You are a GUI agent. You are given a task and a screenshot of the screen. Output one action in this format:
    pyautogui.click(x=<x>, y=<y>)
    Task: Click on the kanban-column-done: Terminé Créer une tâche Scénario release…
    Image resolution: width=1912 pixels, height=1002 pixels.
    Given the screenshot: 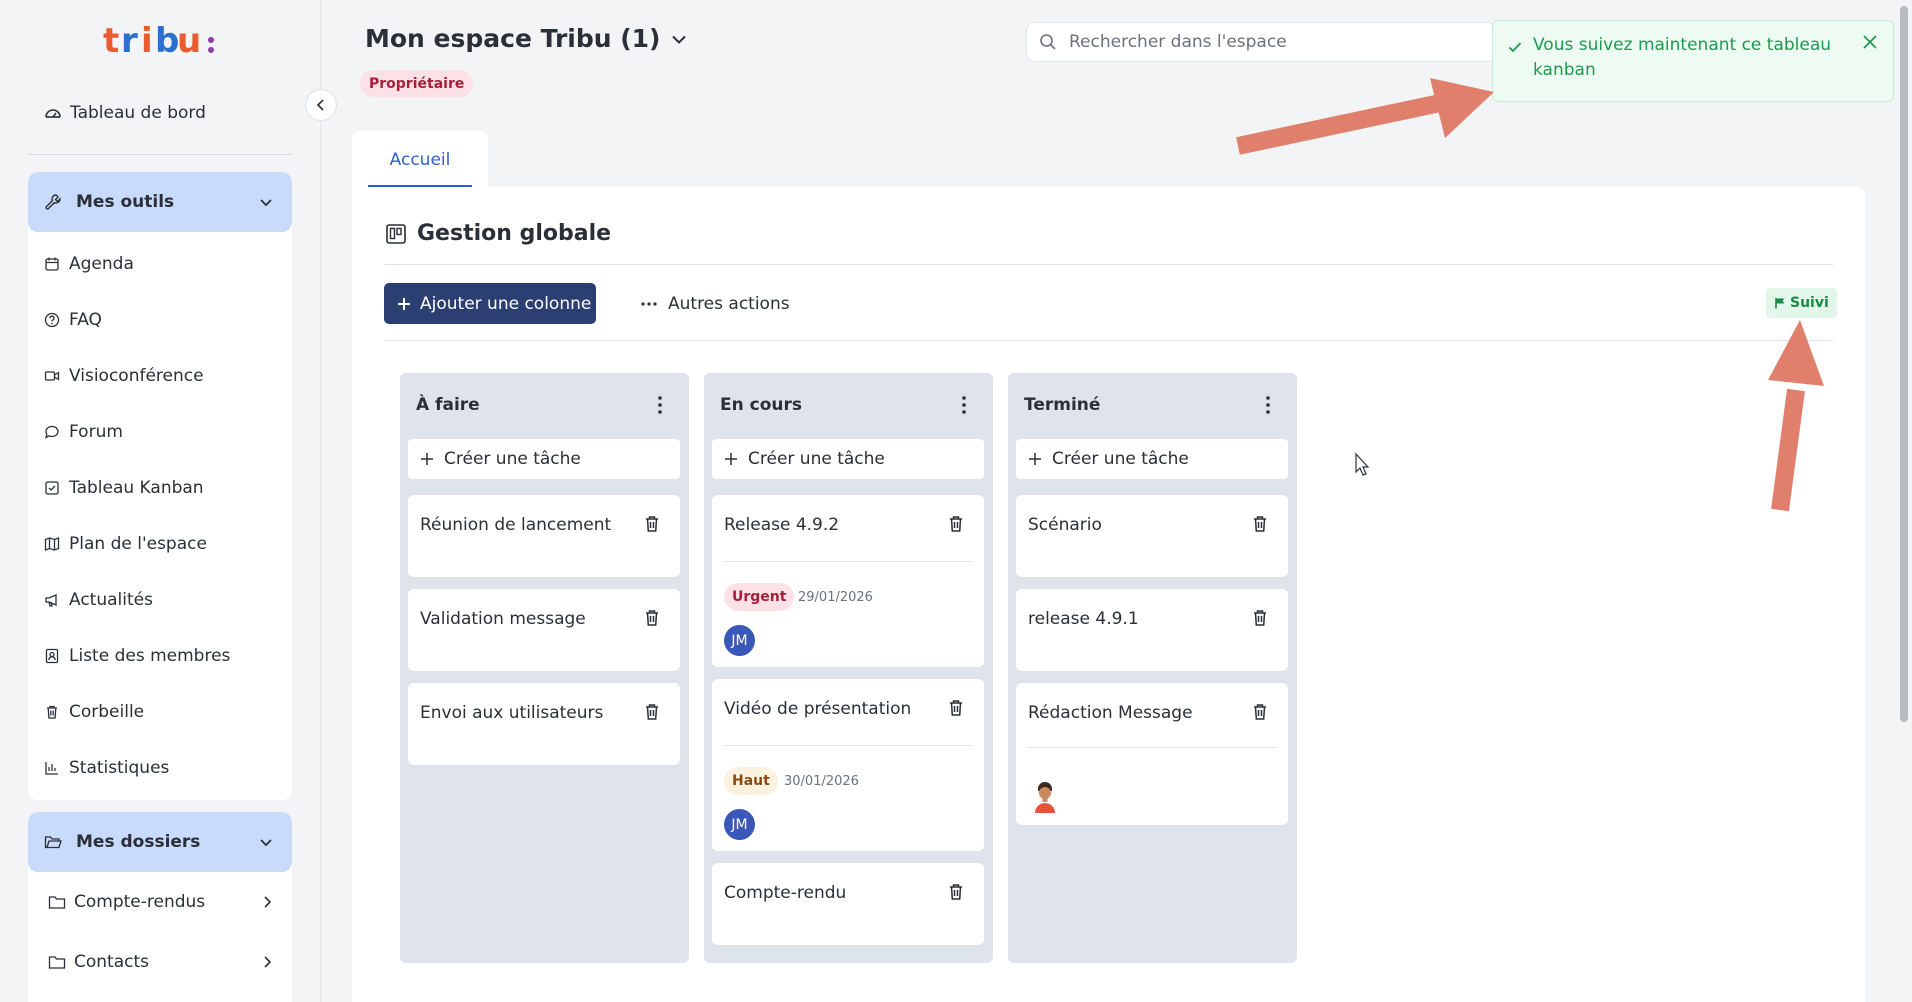 What is the action you would take?
    pyautogui.click(x=1152, y=668)
    